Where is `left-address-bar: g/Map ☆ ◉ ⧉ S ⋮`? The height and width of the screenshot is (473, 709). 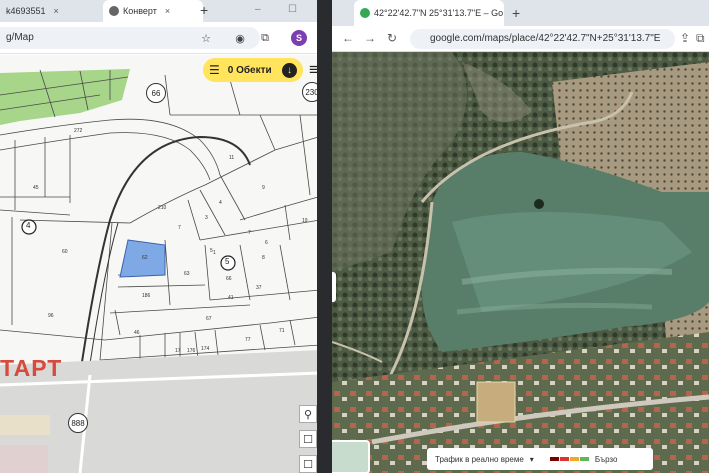 left-address-bar: g/Map ☆ ◉ ⧉ S ⋮ is located at coordinates (165, 38).